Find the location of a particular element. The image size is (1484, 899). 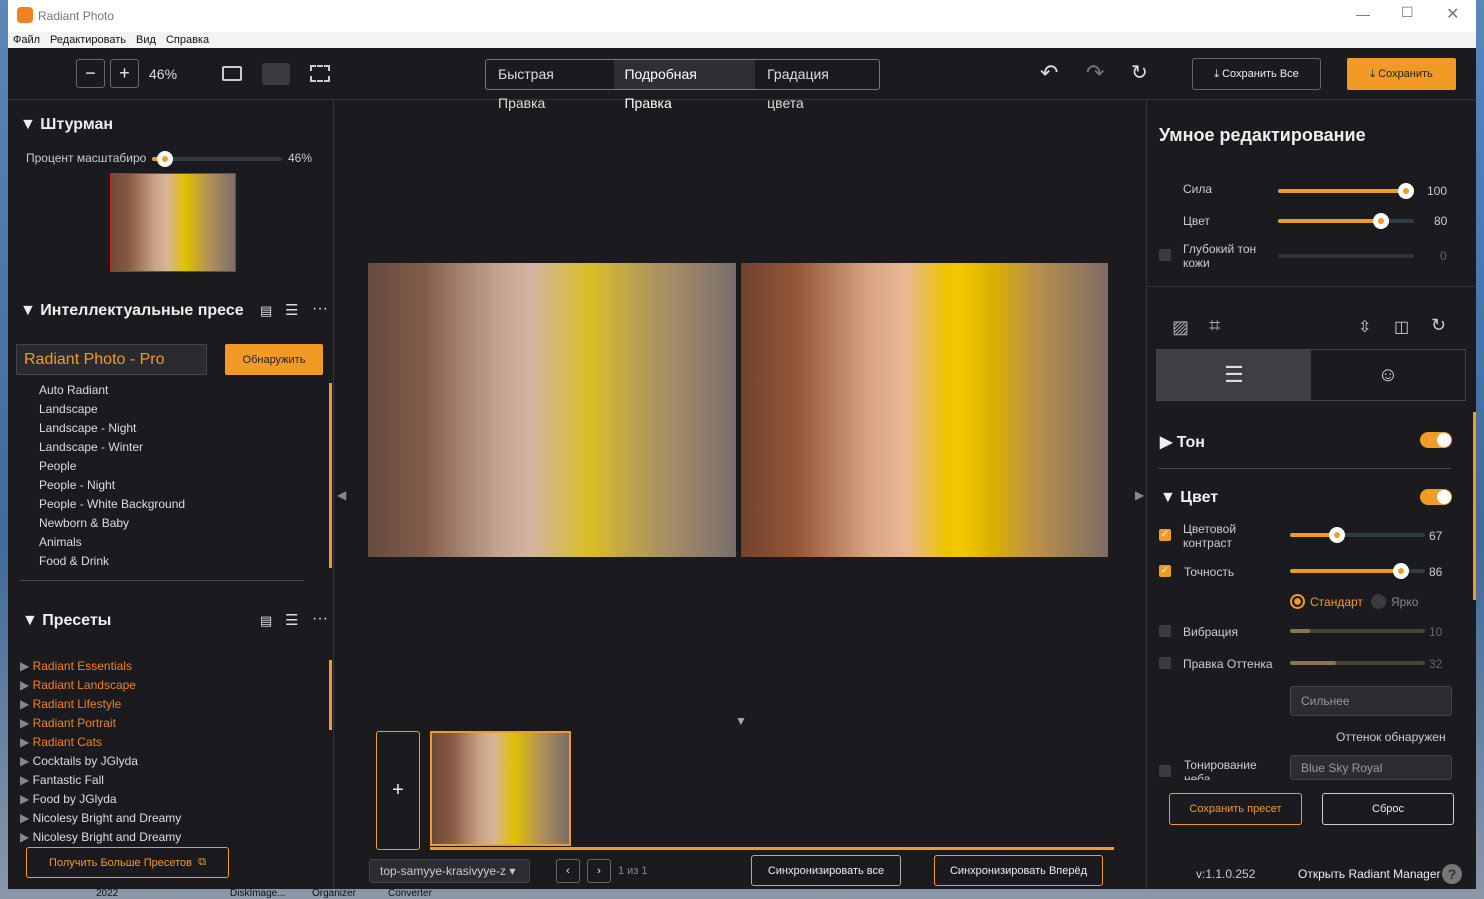

smart-preset-item: Landscape - Night is located at coordinates (112, 428).